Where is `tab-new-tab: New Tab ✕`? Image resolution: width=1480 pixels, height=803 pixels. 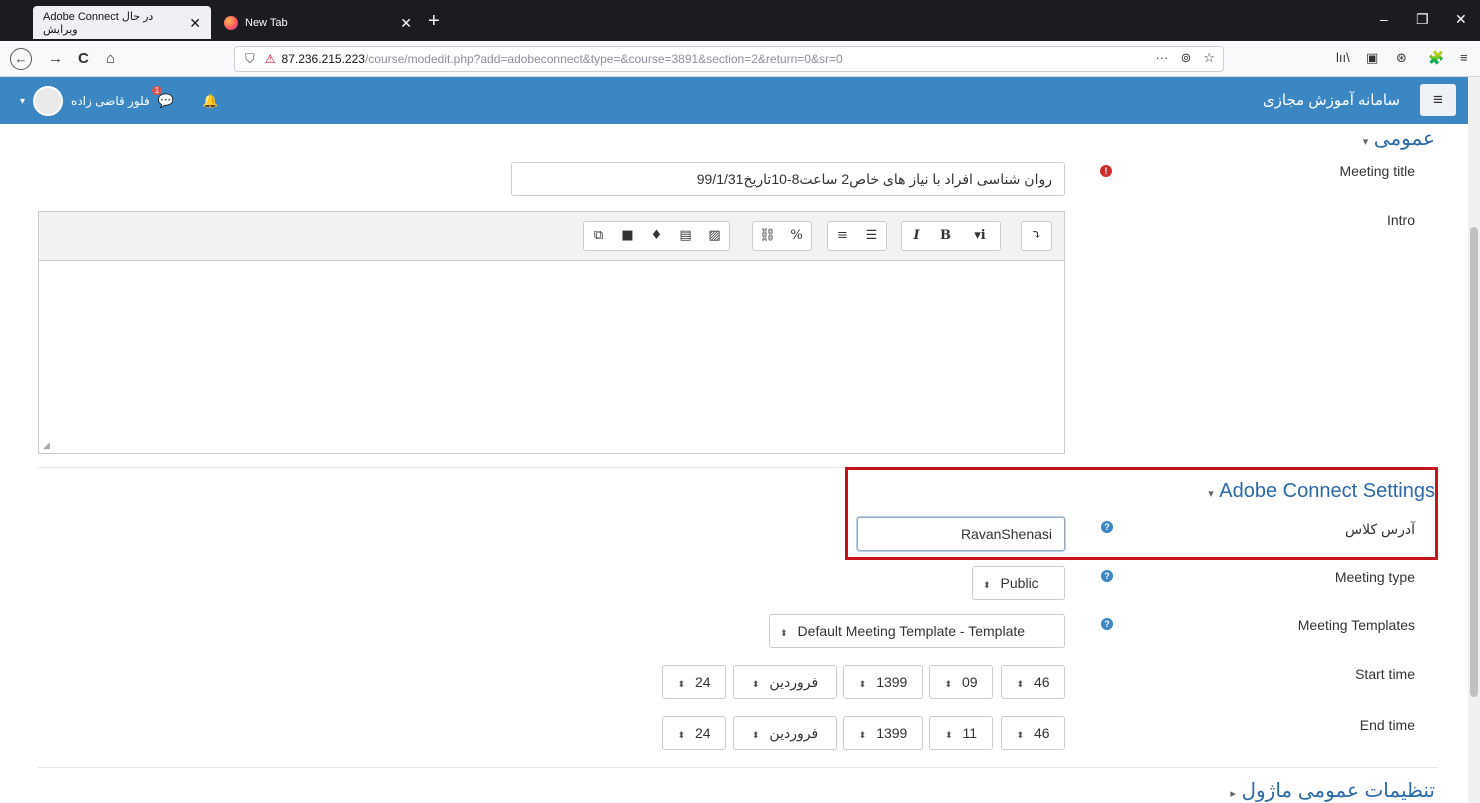
tab-new-tab: New Tab ✕ is located at coordinates (318, 22).